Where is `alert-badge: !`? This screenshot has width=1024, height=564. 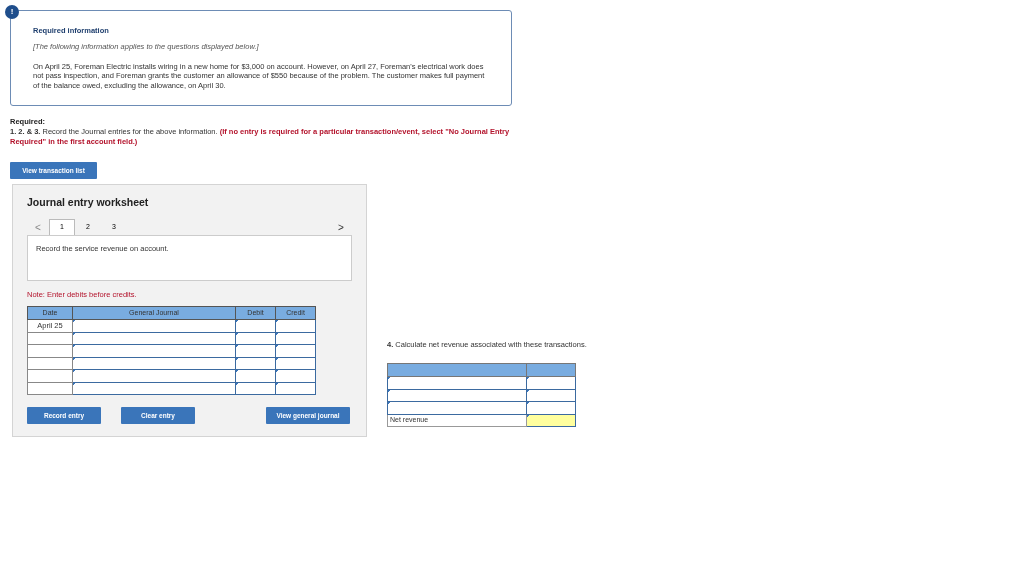
alert-badge: ! is located at coordinates (12, 12).